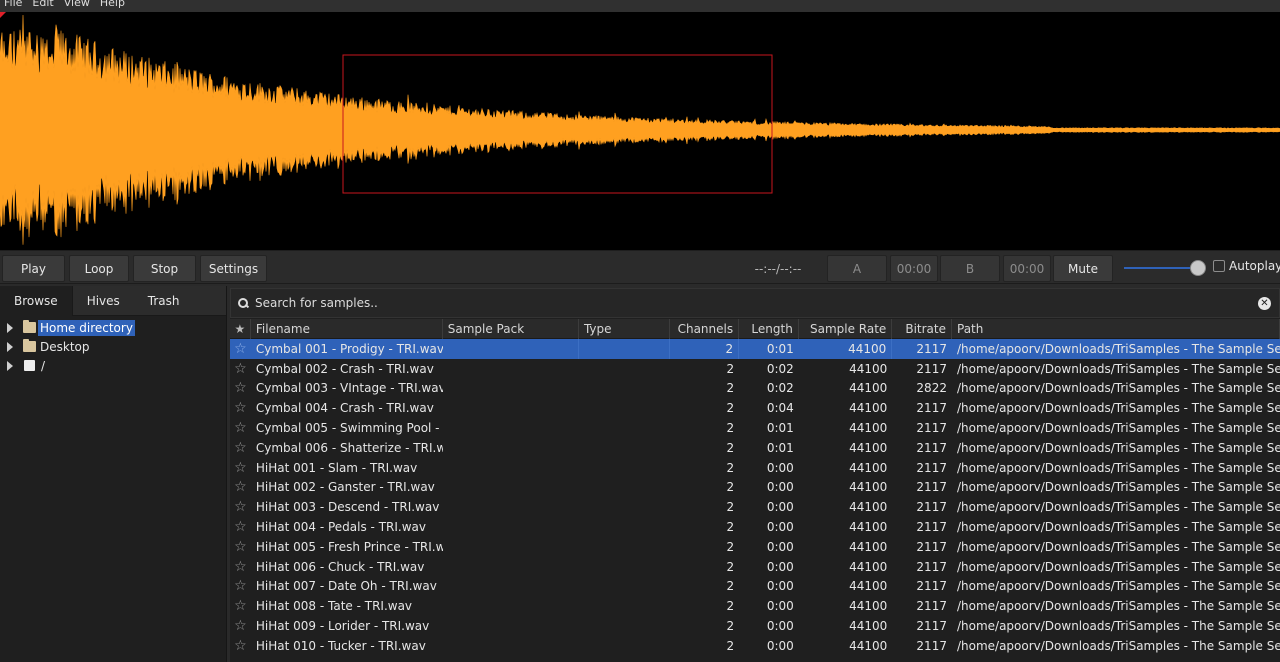 Image resolution: width=1280 pixels, height=662 pixels. What do you see at coordinates (745, 303) in the screenshot?
I see `search-input` at bounding box center [745, 303].